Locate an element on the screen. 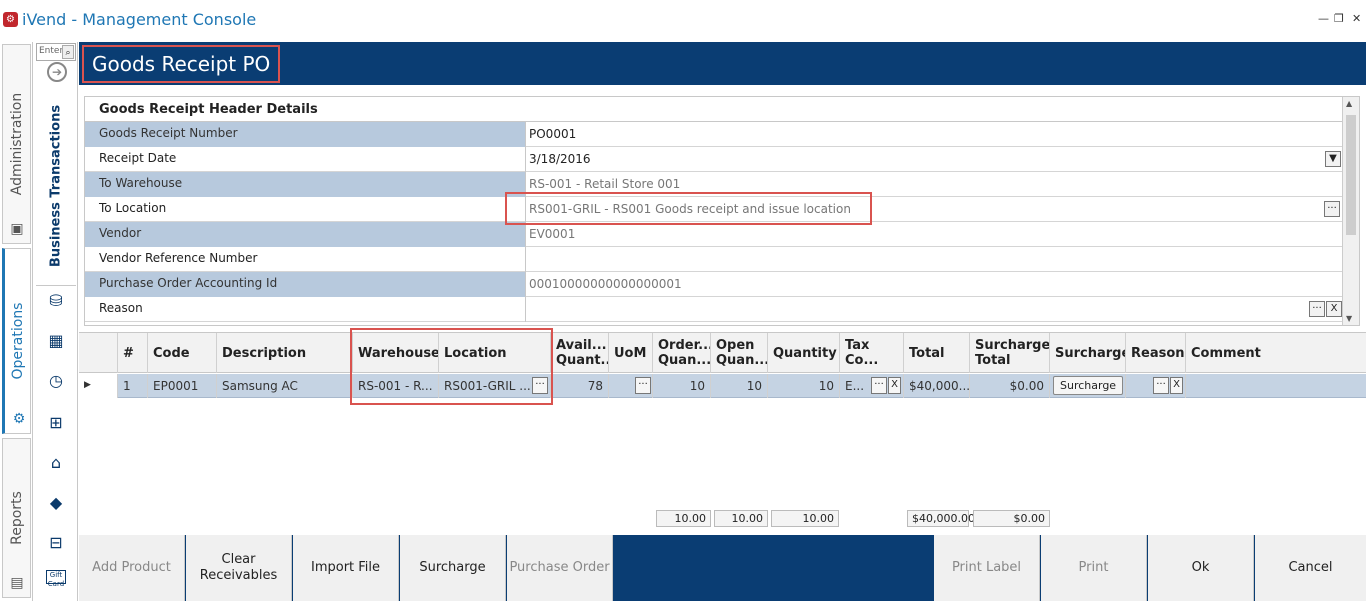 This screenshot has width=1366, height=601. cell-comment is located at coordinates (1276, 386).